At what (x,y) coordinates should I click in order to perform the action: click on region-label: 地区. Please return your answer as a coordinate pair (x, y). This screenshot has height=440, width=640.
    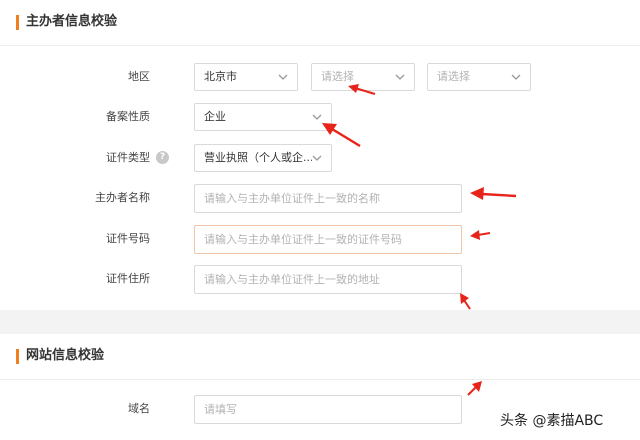
    Looking at the image, I should click on (139, 76).